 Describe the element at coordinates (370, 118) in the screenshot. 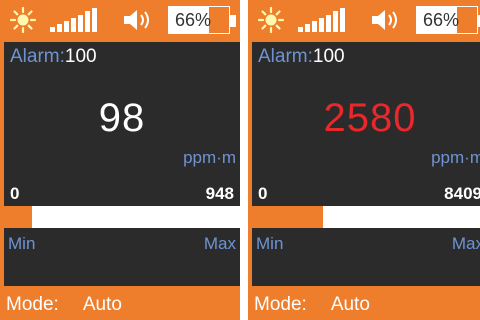

I see `concentration-reading: 2580` at that location.